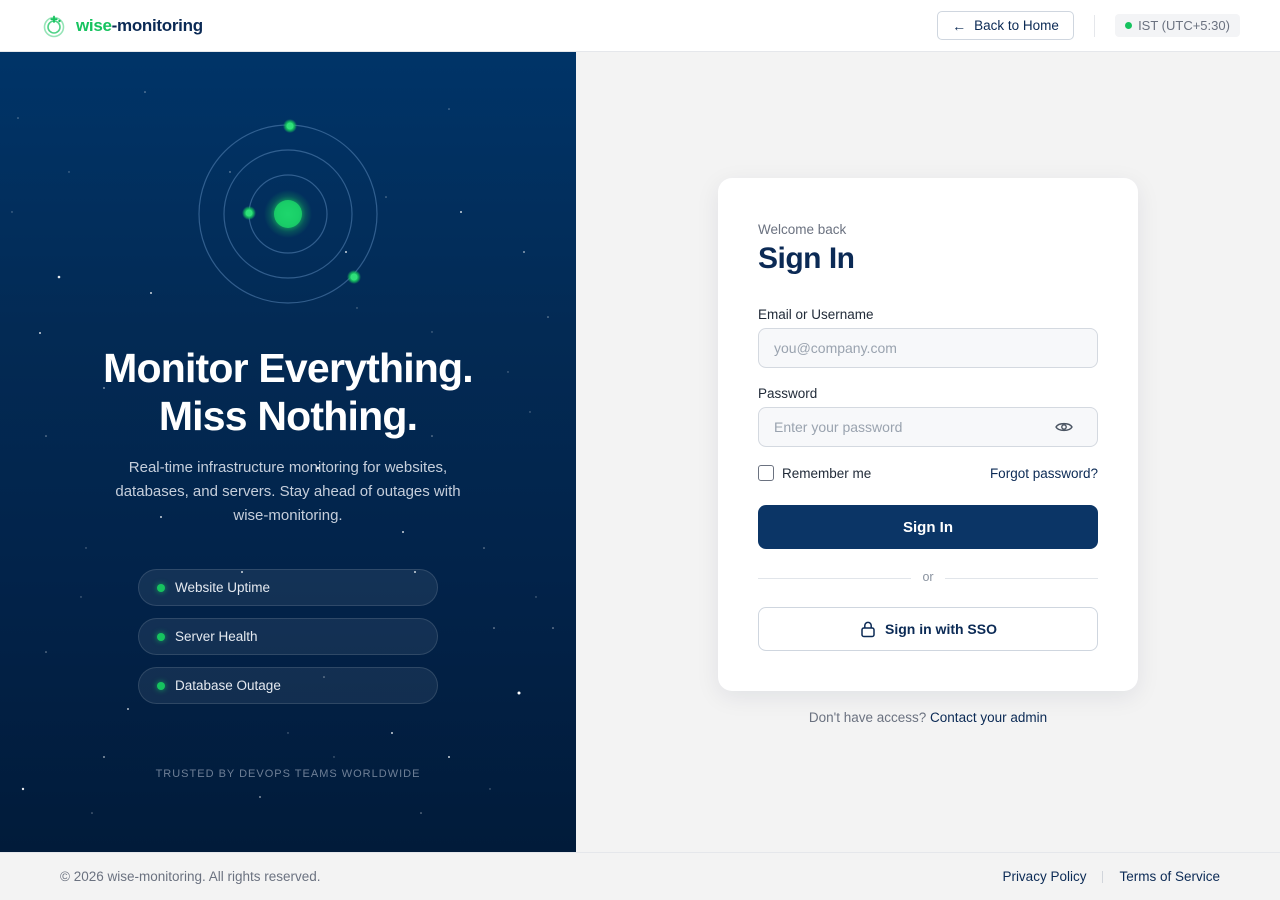 The image size is (1280, 900). Describe the element at coordinates (1044, 473) in the screenshot. I see `forgot-password-link: Forgot password?` at that location.